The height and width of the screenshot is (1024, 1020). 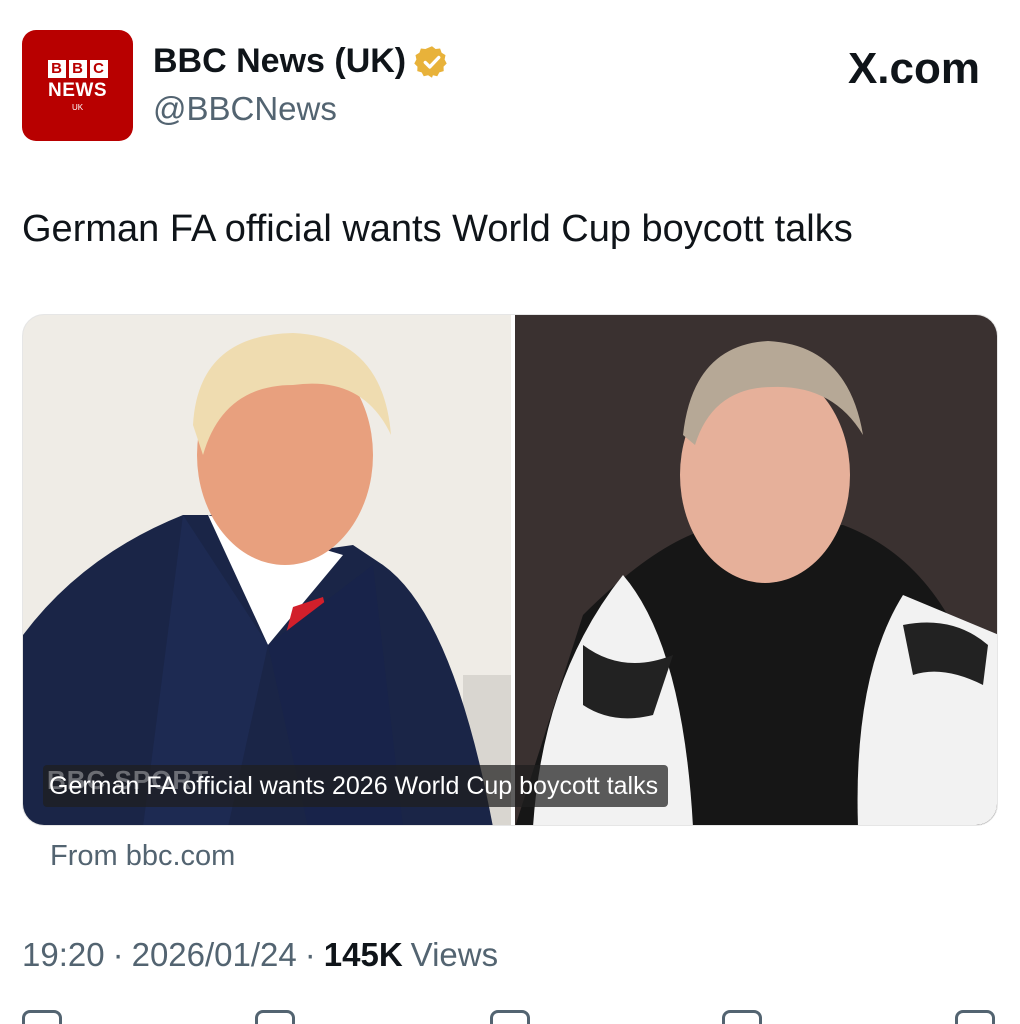 I want to click on tweet-time: 19:20, so click(x=63, y=955).